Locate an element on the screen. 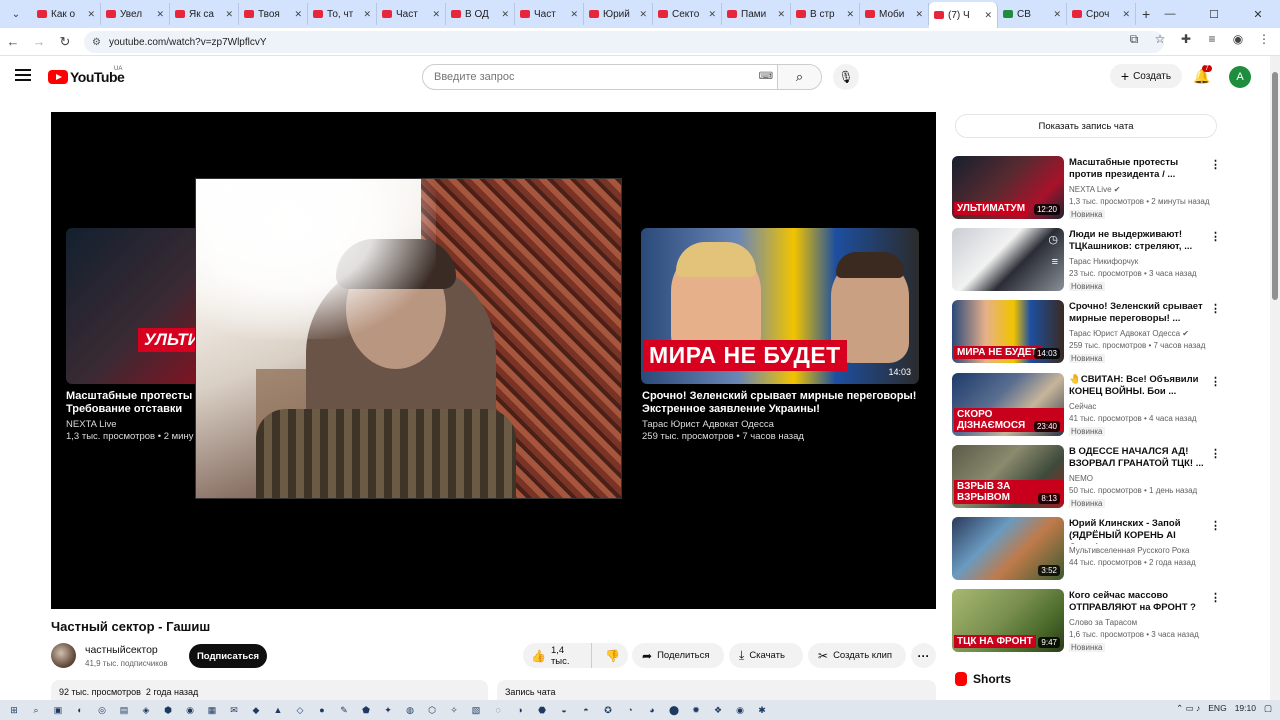 The width and height of the screenshot is (1280, 720). app-icon: ✧ is located at coordinates (454, 710).